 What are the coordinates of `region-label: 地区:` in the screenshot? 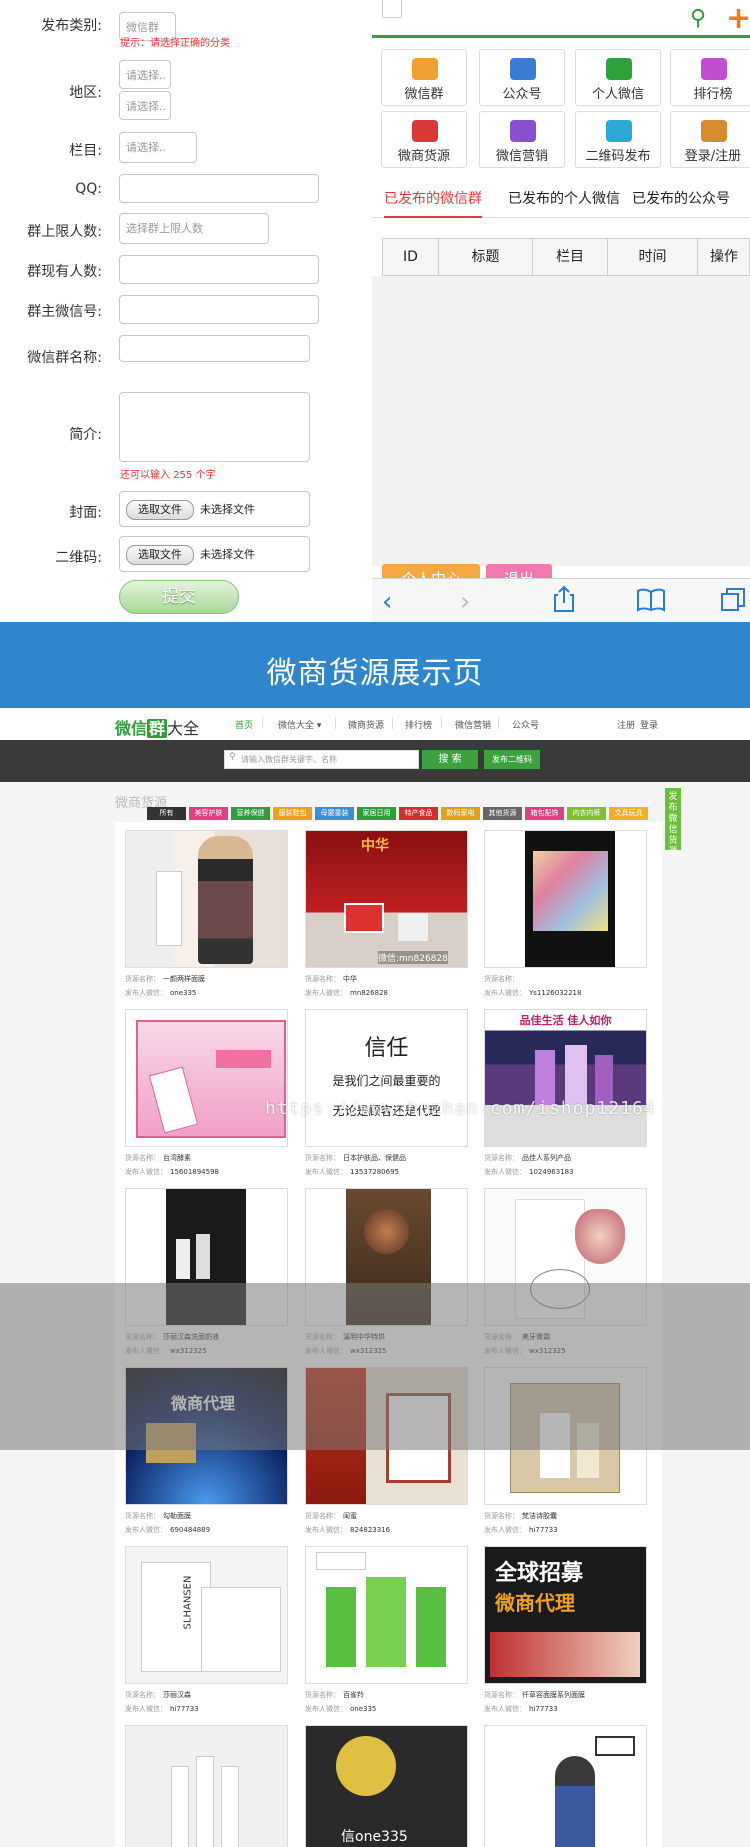 It's located at (85, 93).